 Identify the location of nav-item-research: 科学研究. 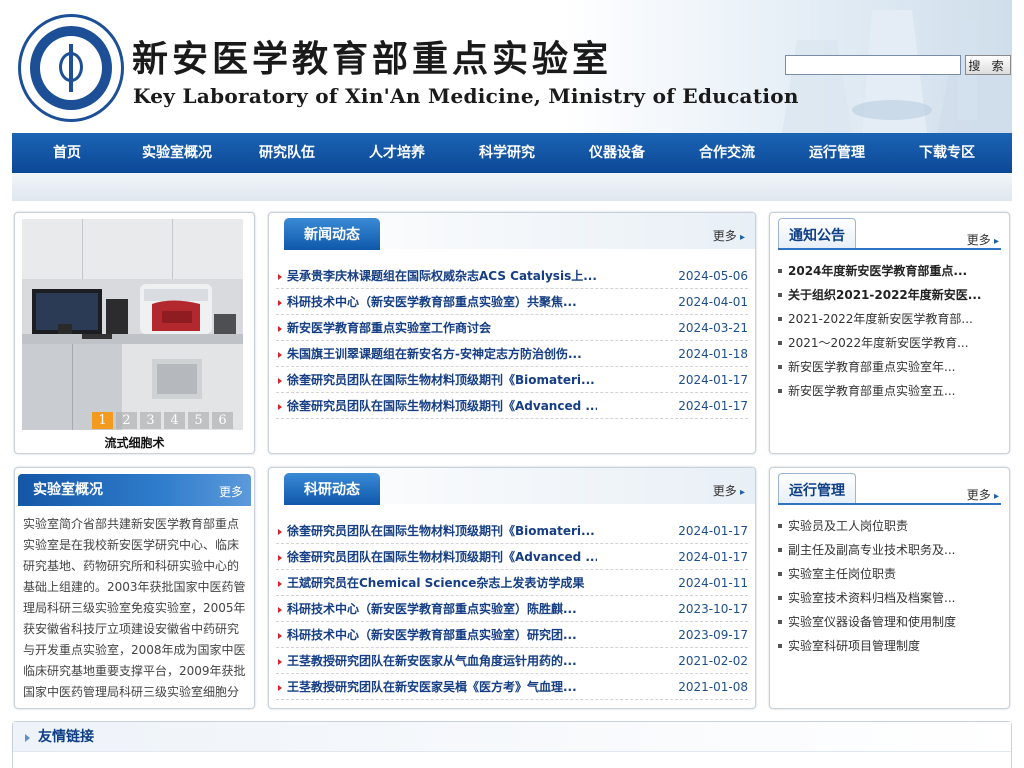
(507, 153).